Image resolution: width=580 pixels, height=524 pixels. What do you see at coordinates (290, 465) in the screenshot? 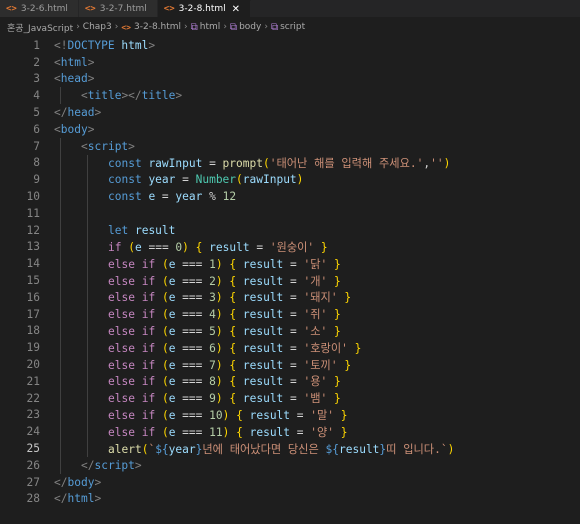
I see `code-line: 26 </script>` at bounding box center [290, 465].